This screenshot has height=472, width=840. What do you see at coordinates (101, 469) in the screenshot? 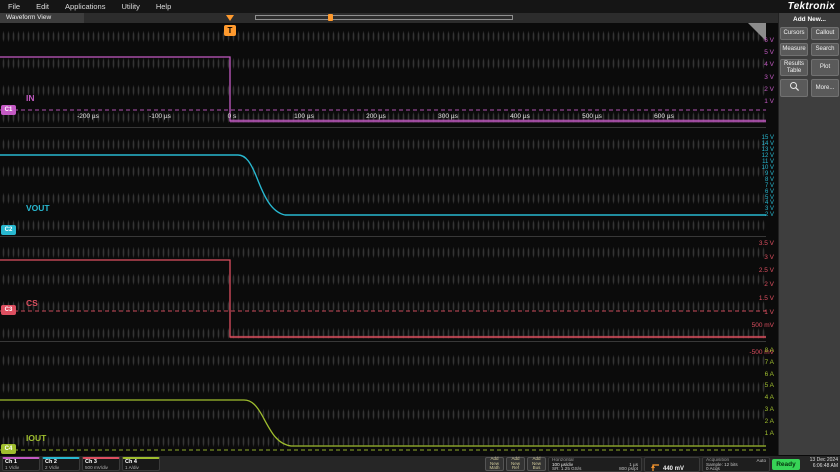
I see `ch3-bw: 1 MΩ 20 MHz` at bounding box center [101, 469].